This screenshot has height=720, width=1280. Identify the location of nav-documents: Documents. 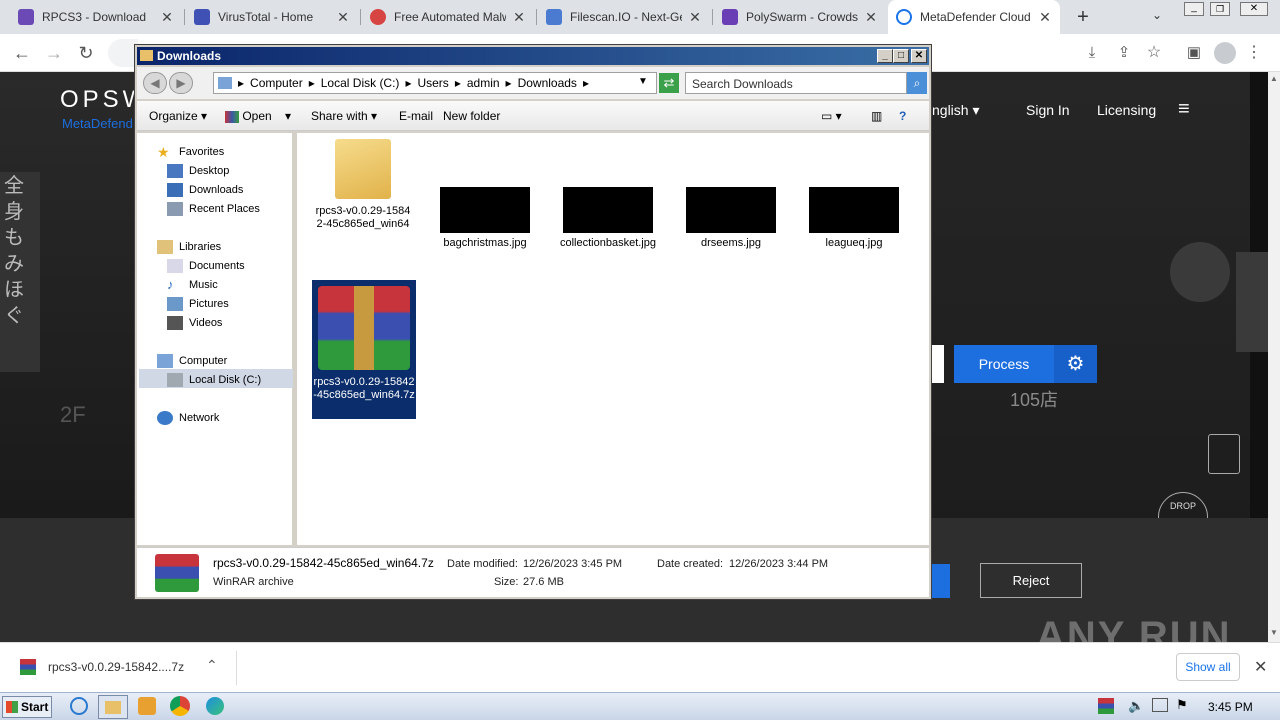
(206, 266).